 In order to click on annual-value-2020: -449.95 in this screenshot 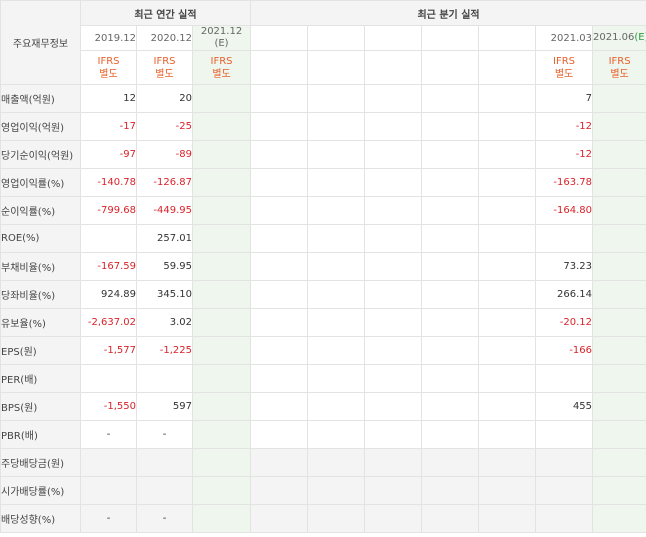, I will do `click(164, 210)`.